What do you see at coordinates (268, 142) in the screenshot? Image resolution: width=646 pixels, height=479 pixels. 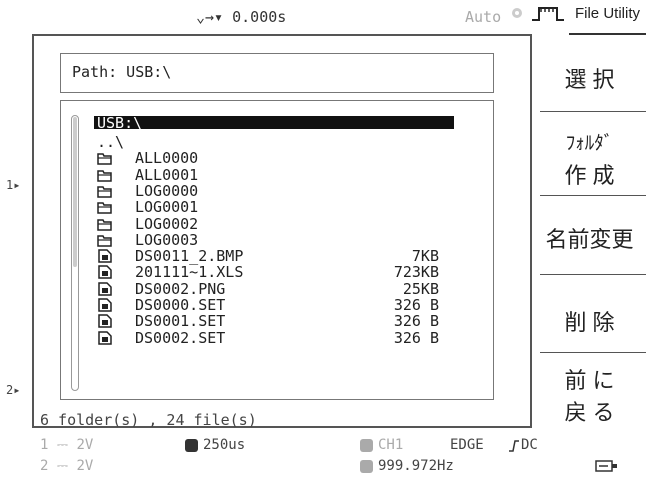 I see `file-list-item: ..\` at bounding box center [268, 142].